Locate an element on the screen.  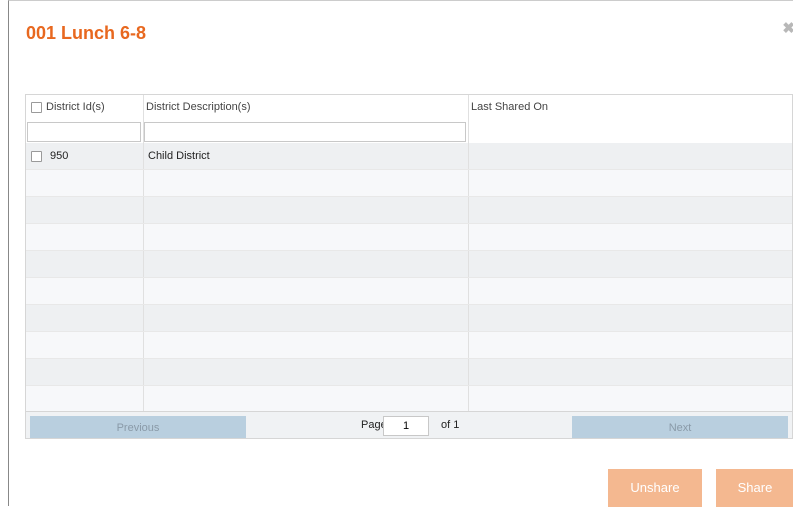
page-number-input is located at coordinates (406, 426).